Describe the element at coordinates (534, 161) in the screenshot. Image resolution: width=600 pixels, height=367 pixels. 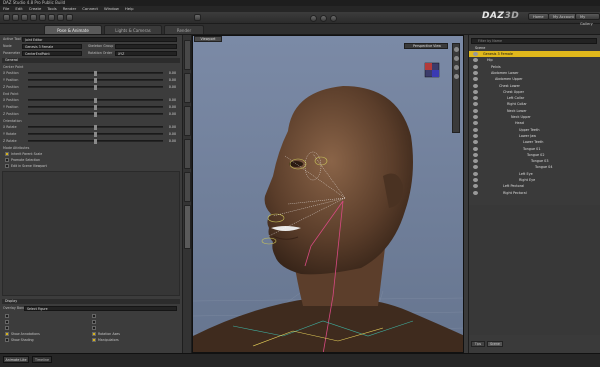
I see `scene-tree-item: Tongue 03` at that location.